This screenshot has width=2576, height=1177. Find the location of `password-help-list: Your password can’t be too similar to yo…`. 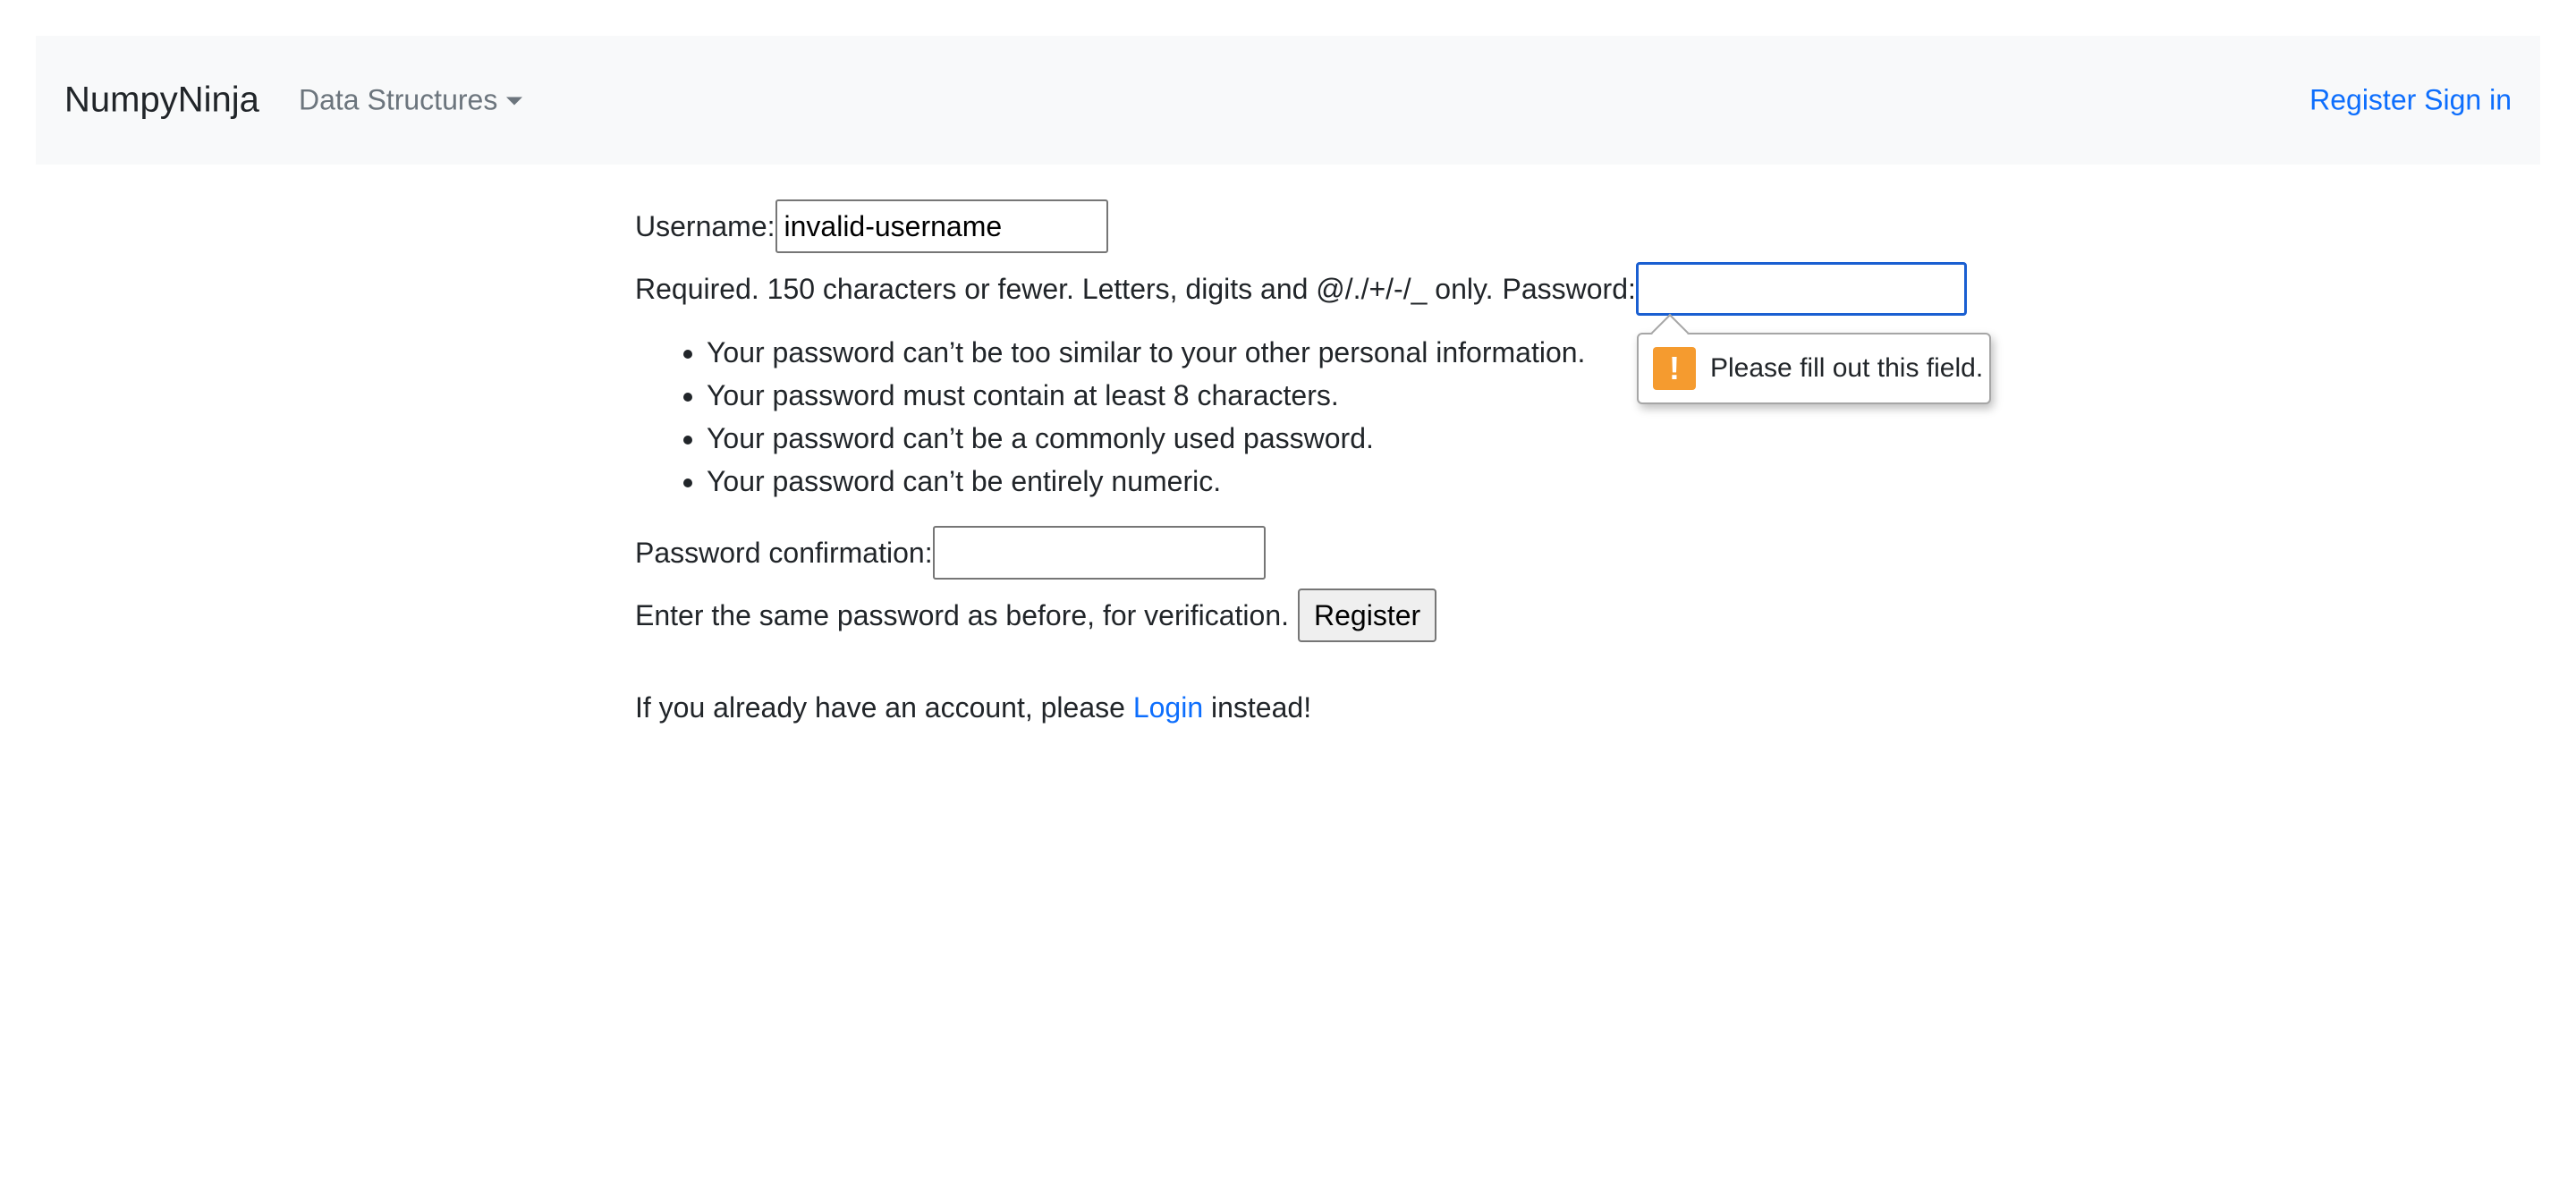

password-help-list: Your password can’t be too similar to yo… is located at coordinates (1110, 417).